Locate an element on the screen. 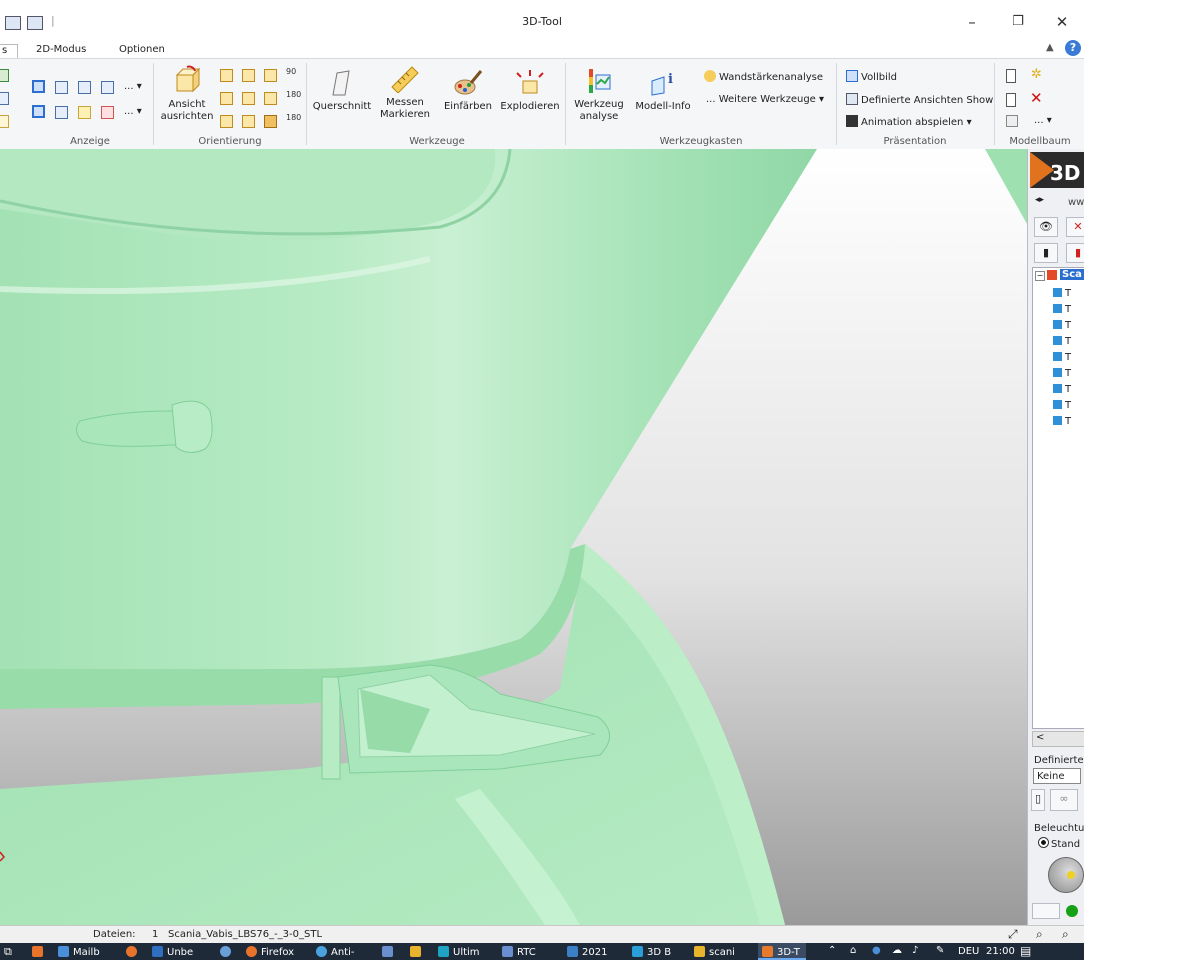 This screenshot has width=1200, height=960. taskbar-item: Firefox is located at coordinates (270, 952).